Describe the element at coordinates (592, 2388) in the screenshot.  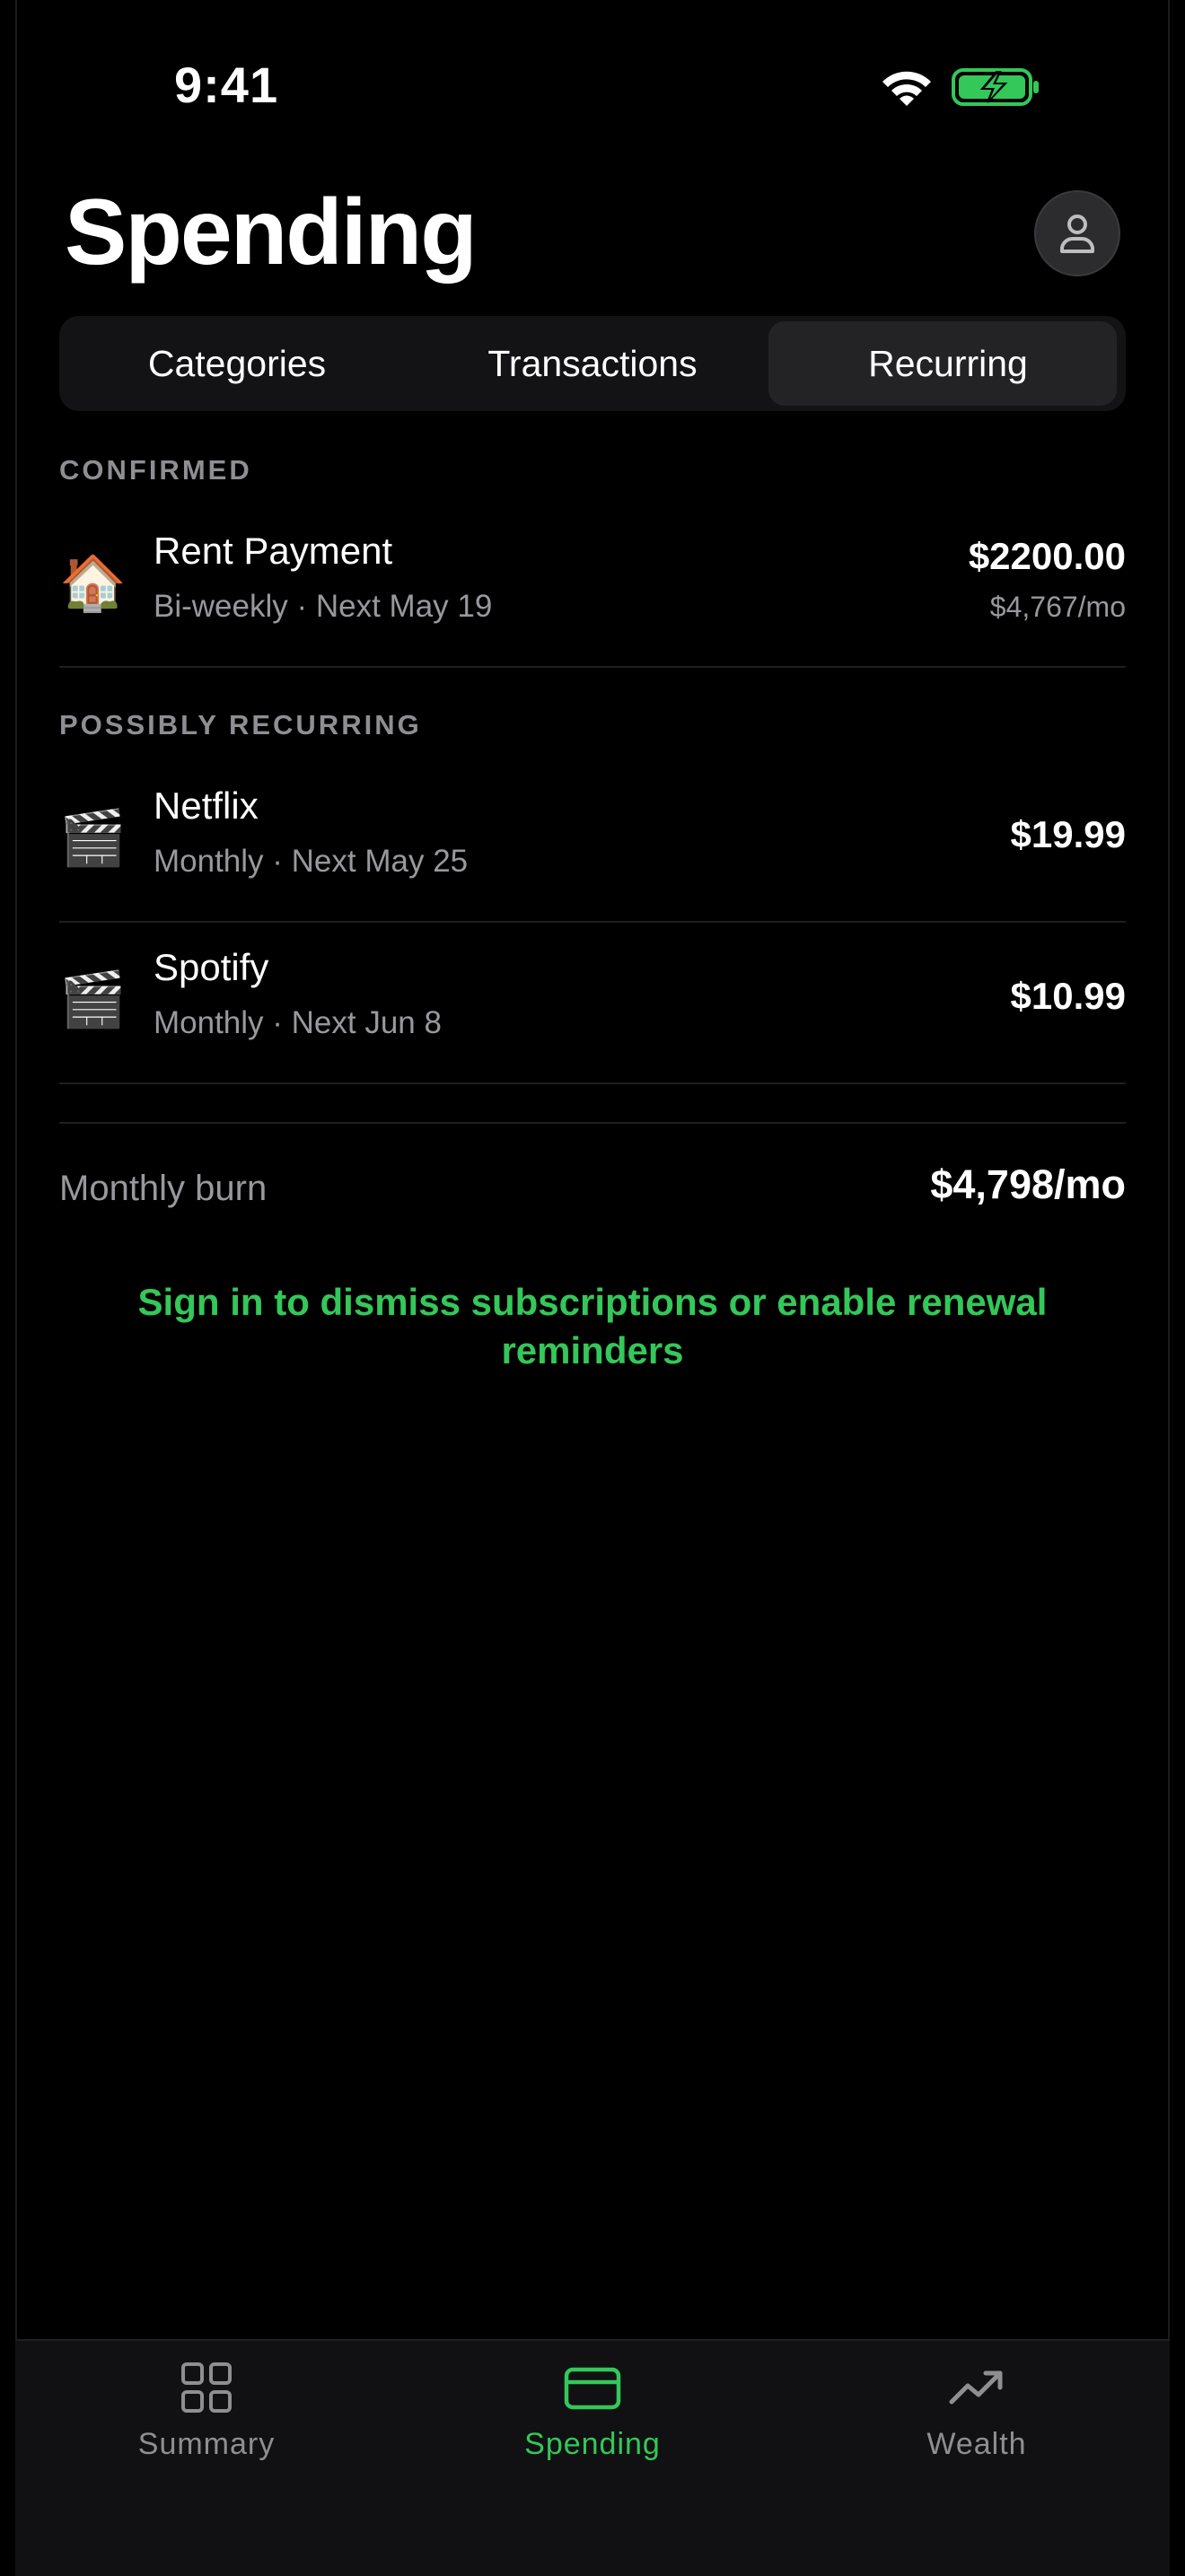
I see `card-icon` at that location.